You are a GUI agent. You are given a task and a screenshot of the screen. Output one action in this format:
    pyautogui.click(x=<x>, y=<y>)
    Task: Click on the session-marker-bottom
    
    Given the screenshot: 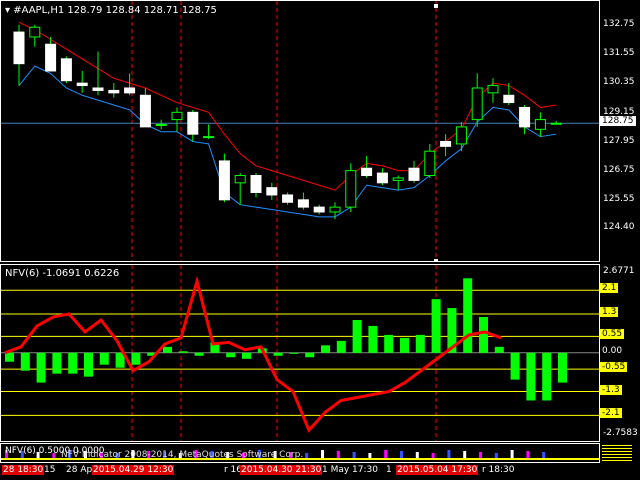 What is the action you would take?
    pyautogui.click(x=436, y=260)
    